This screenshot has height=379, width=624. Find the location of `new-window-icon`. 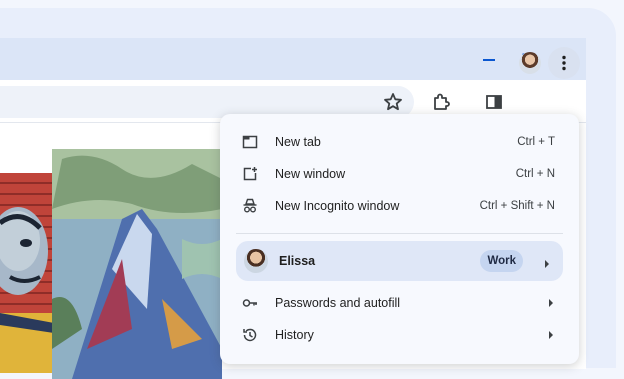

new-window-icon is located at coordinates (250, 174).